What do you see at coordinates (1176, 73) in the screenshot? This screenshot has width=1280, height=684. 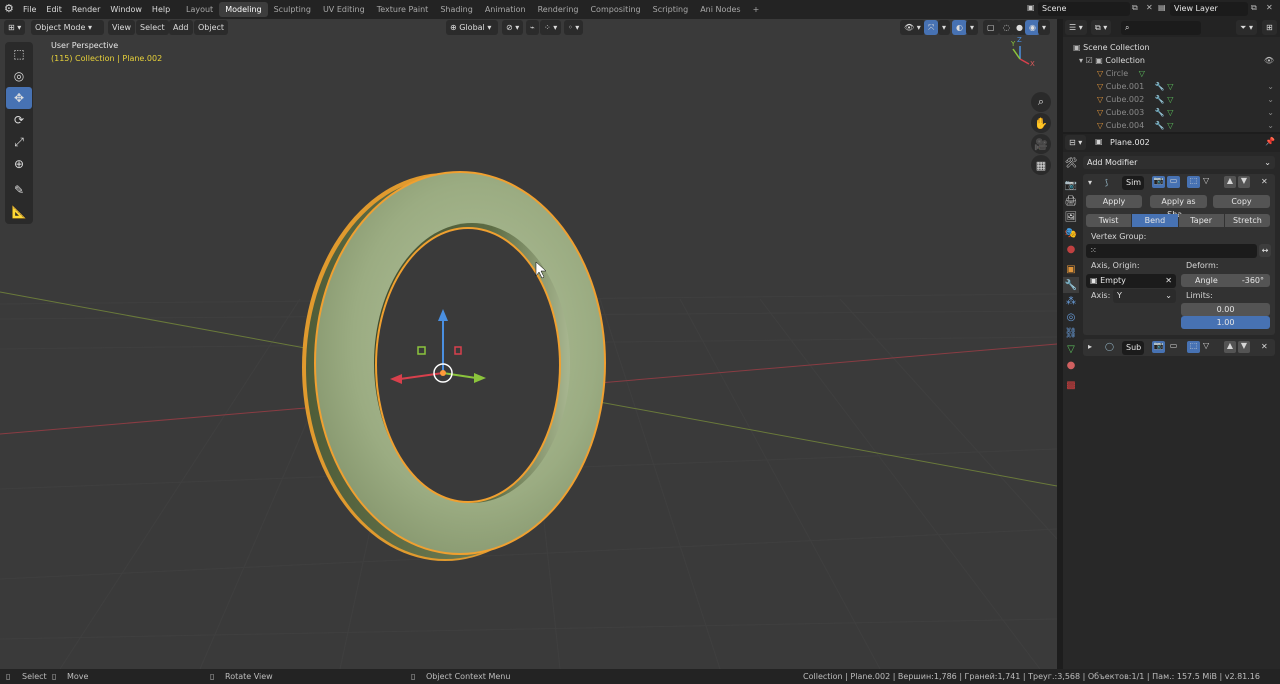 I see `outliner-item: ▽ Circle ▽` at bounding box center [1176, 73].